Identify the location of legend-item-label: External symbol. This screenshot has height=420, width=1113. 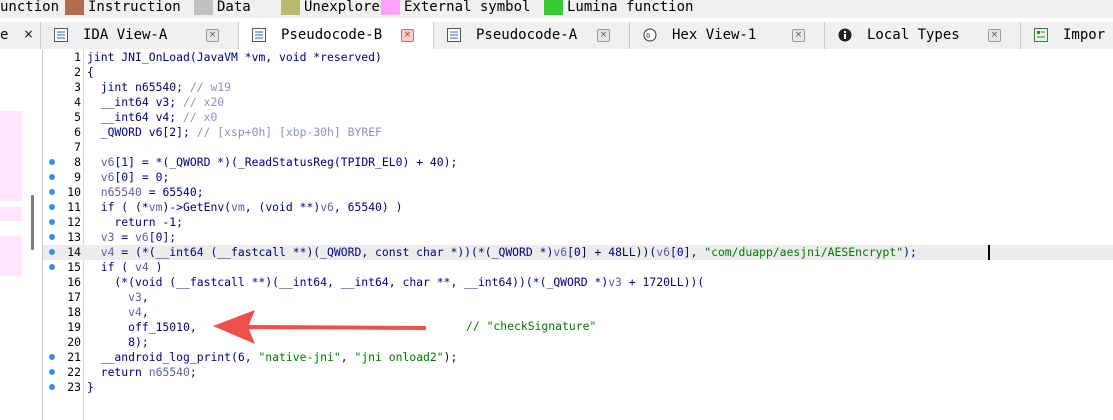
(467, 7).